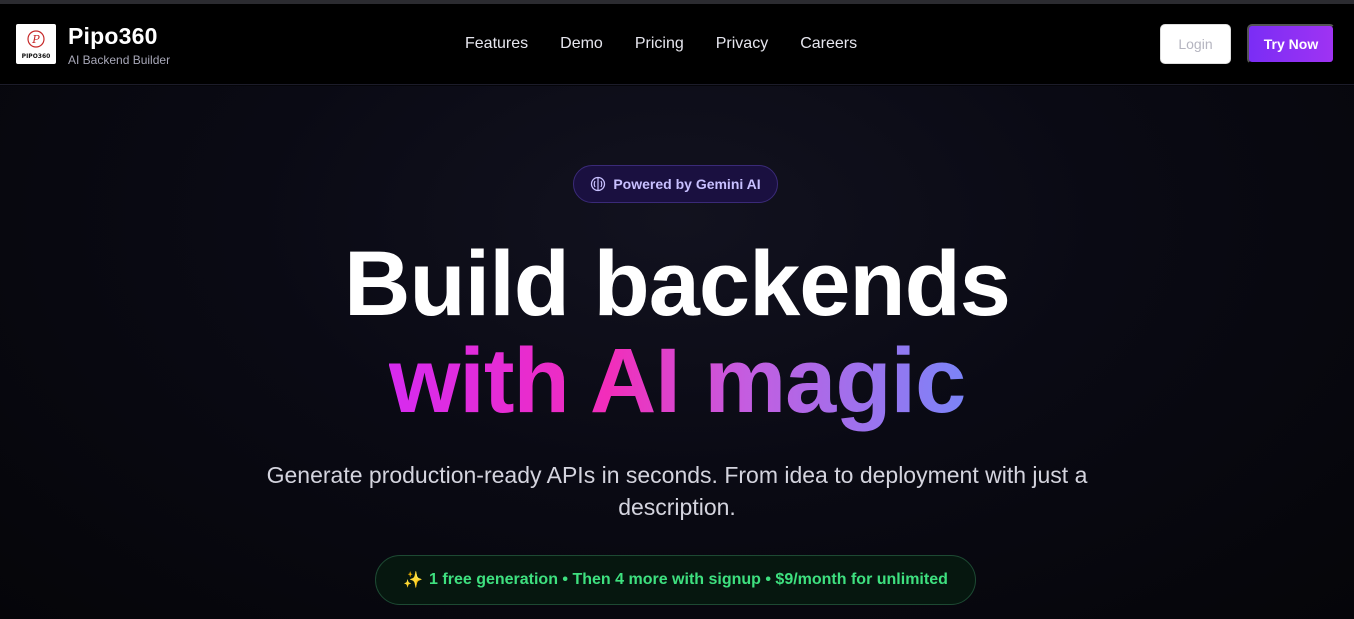  Describe the element at coordinates (1291, 44) in the screenshot. I see `try-now-button: Try Now` at that location.